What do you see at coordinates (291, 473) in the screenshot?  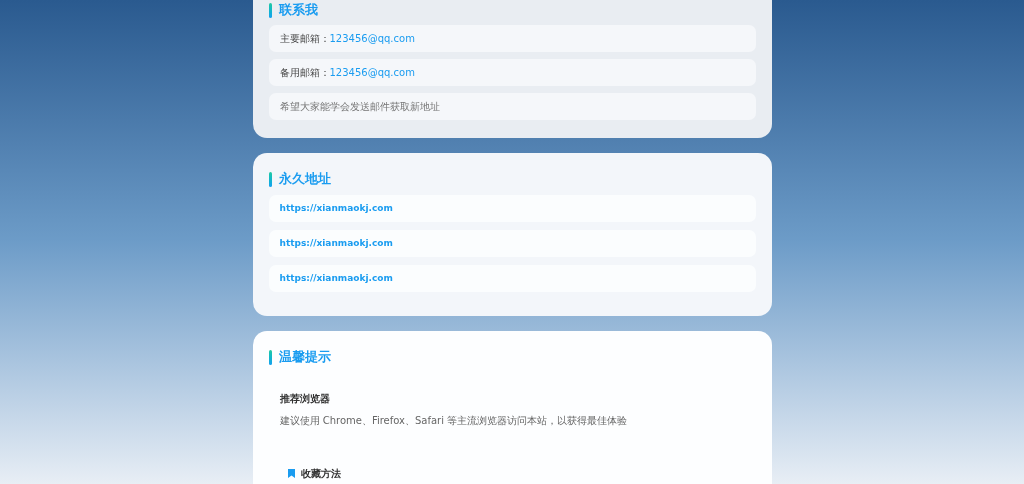 I see `bookmark-icon` at bounding box center [291, 473].